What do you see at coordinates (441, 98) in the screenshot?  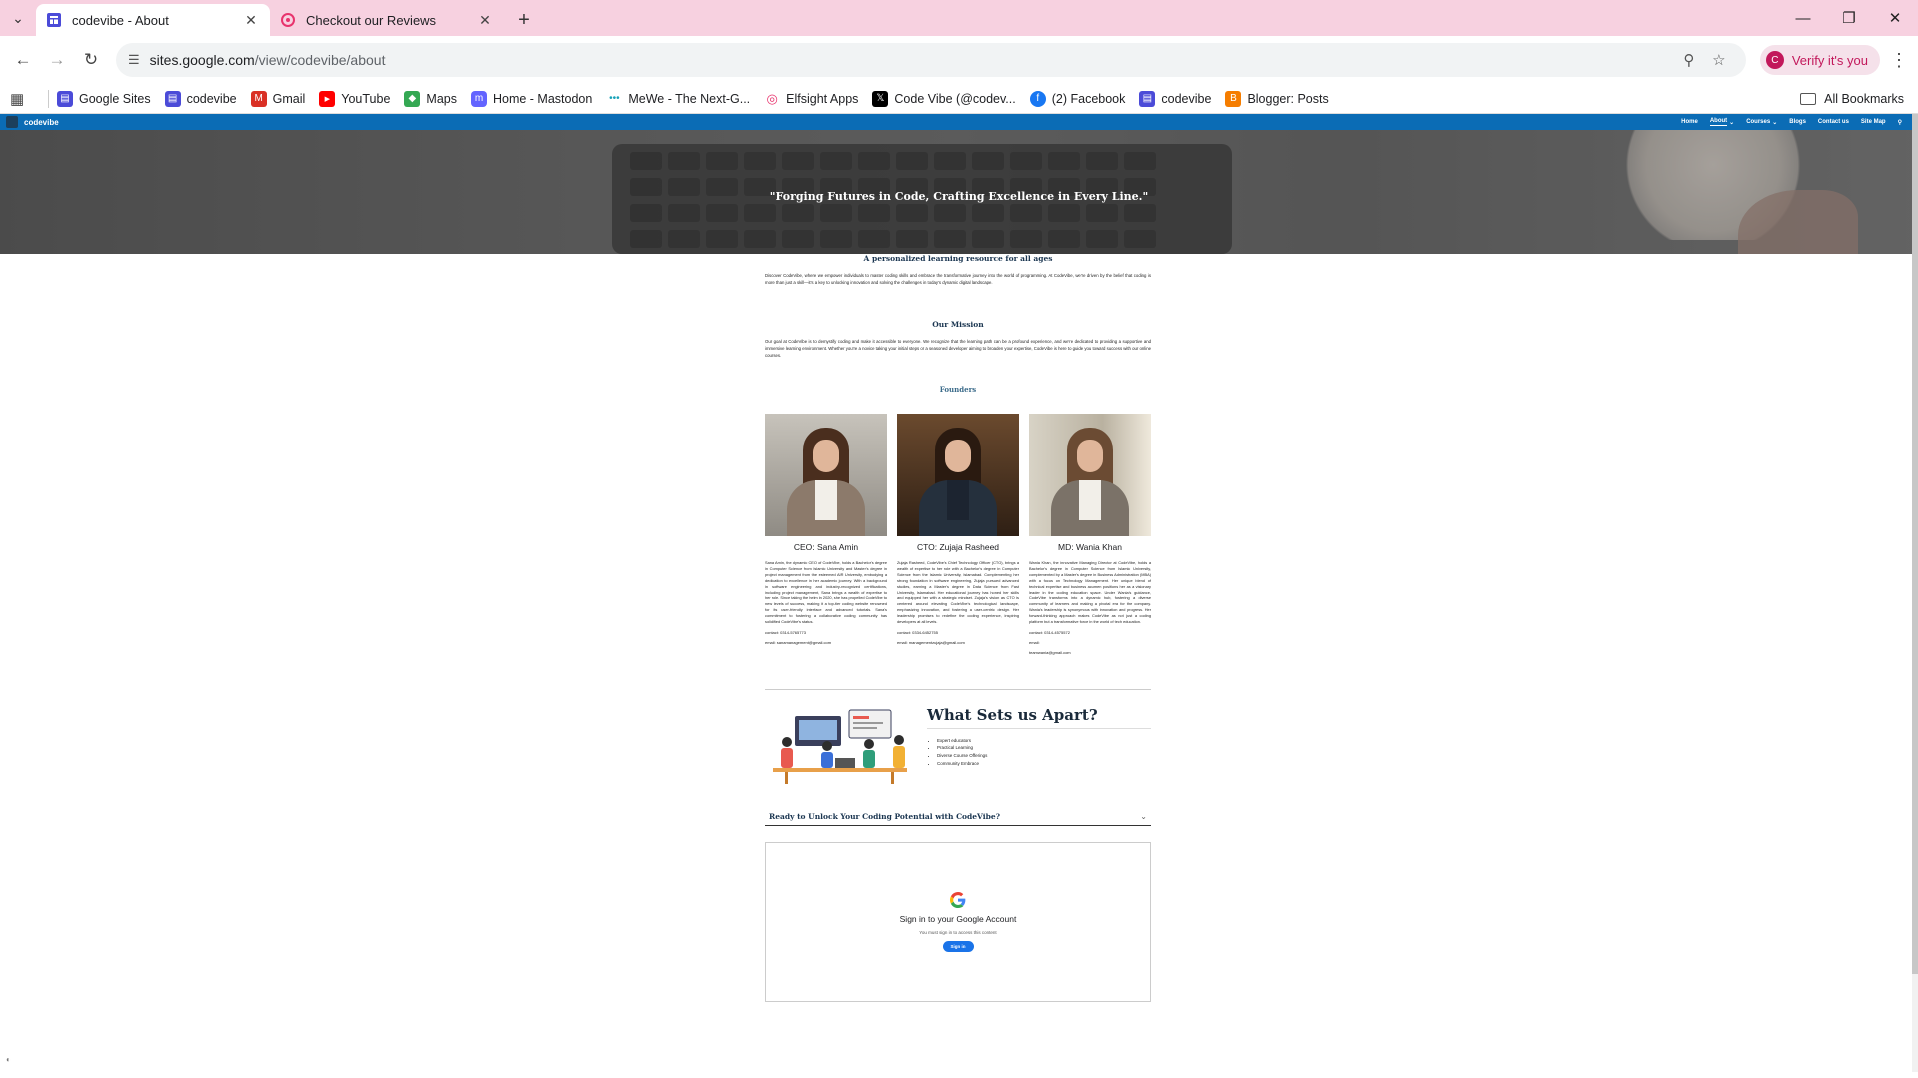 I see `bookmark-label: Maps` at bounding box center [441, 98].